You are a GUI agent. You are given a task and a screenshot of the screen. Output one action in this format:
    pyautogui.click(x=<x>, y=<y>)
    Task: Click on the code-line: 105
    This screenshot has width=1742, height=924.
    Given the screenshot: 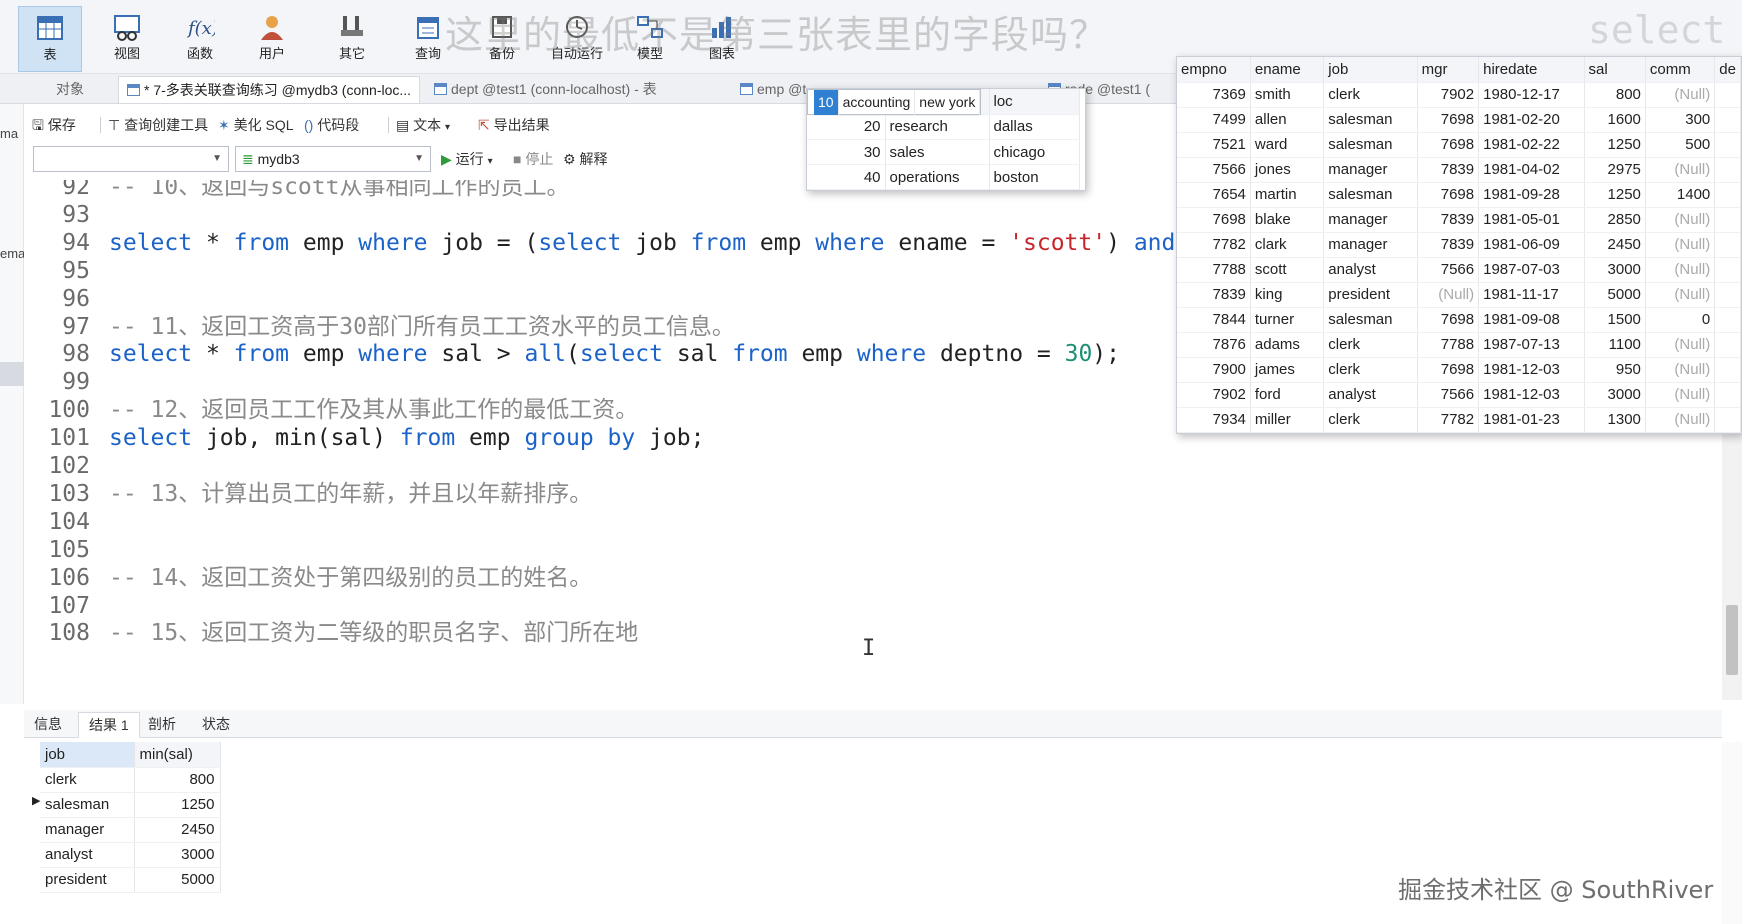 What is the action you would take?
    pyautogui.click(x=873, y=550)
    